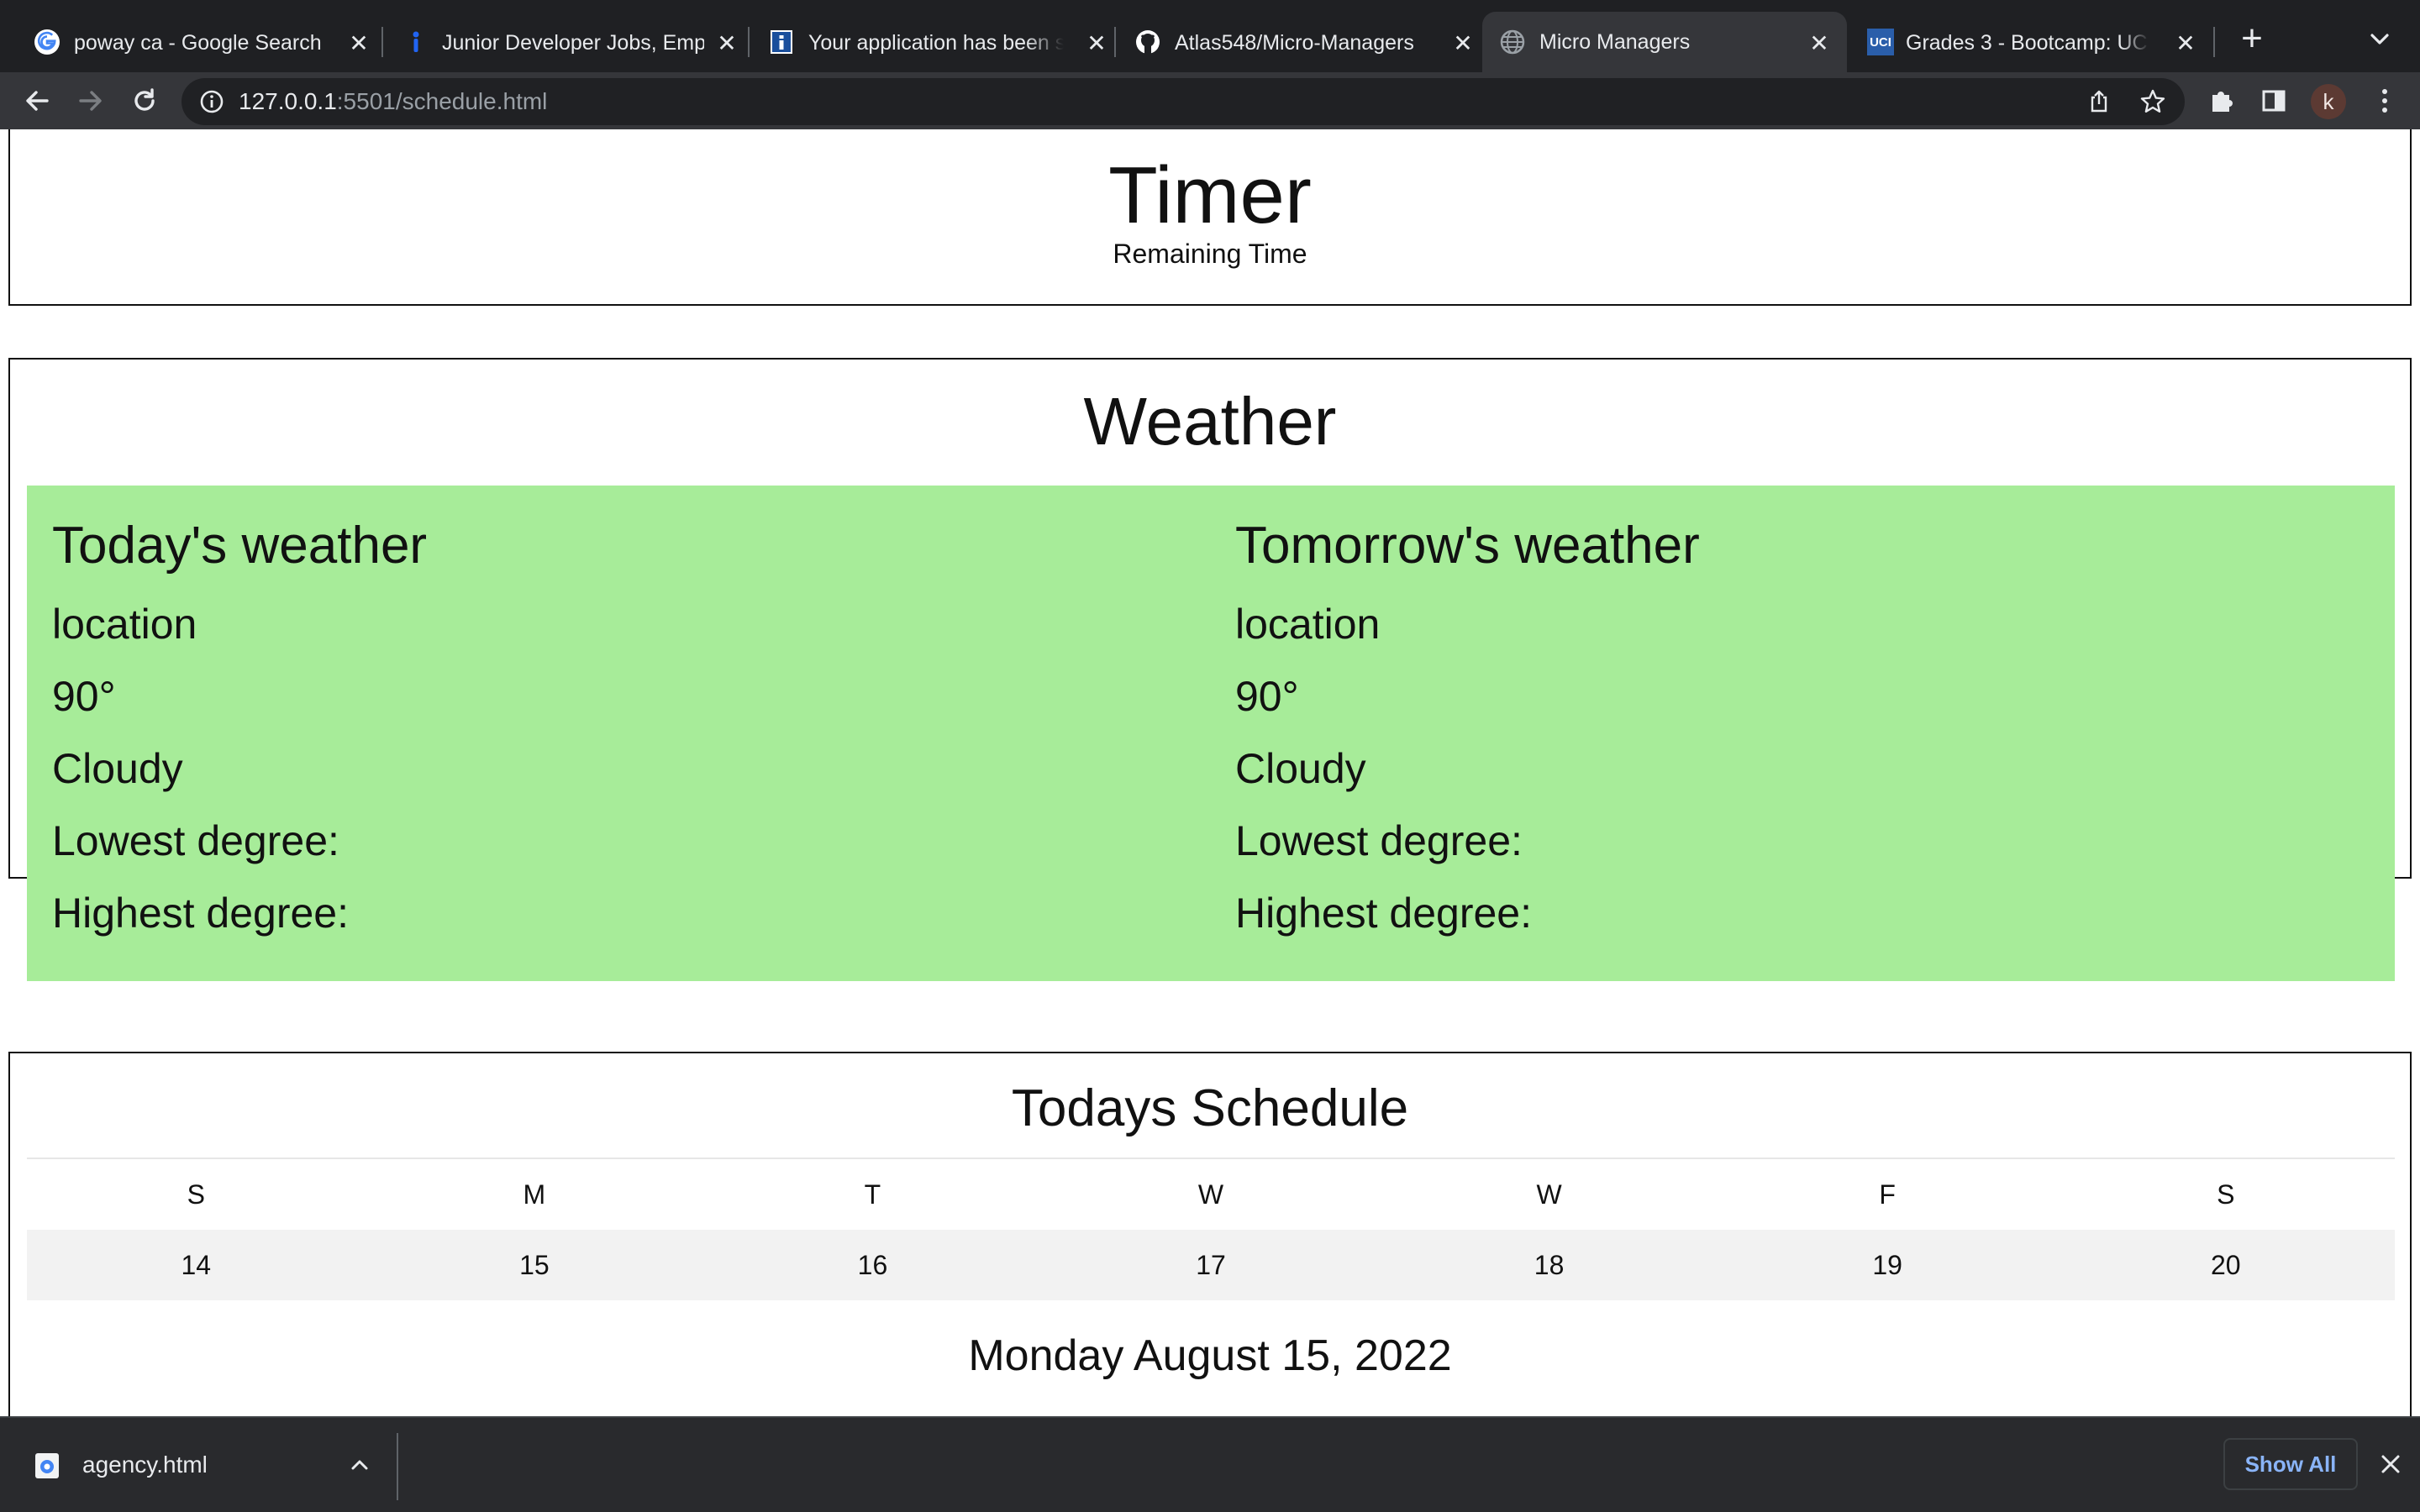  I want to click on close-shelf-button, so click(2391, 1464).